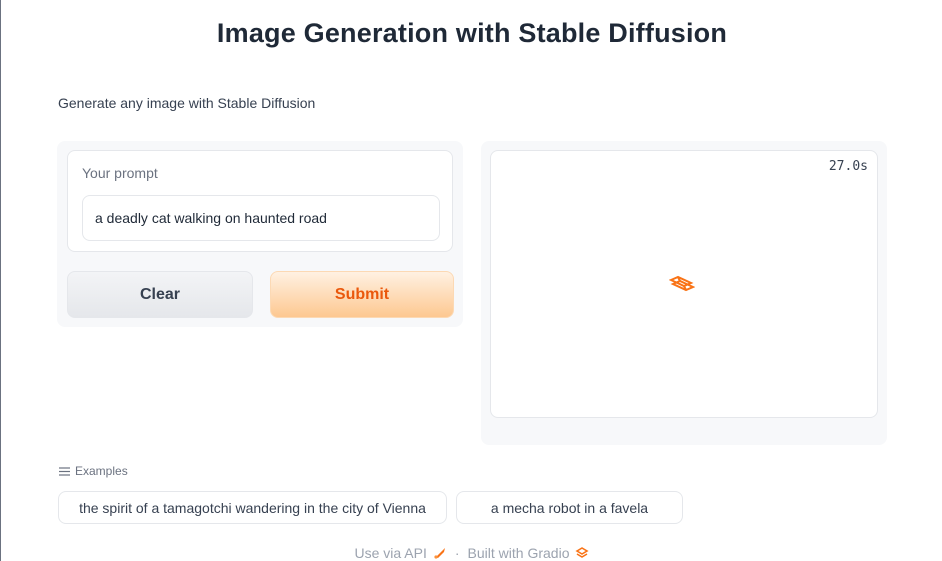  I want to click on built-with-gradio-link: Built with Gradio, so click(529, 553).